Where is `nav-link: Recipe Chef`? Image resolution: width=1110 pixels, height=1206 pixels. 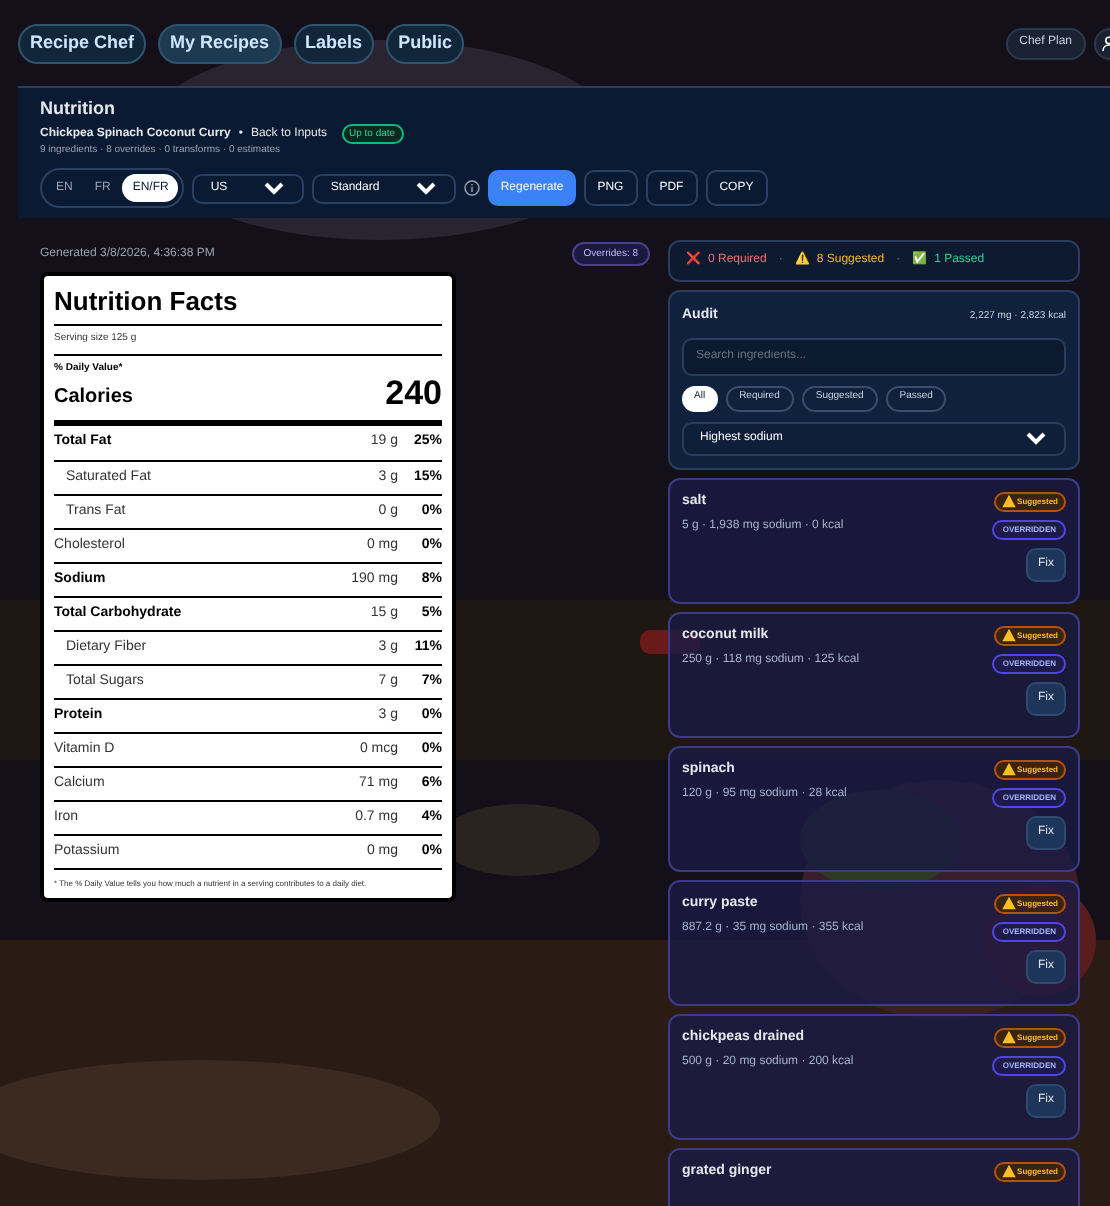
nav-link: Recipe Chef is located at coordinates (82, 43).